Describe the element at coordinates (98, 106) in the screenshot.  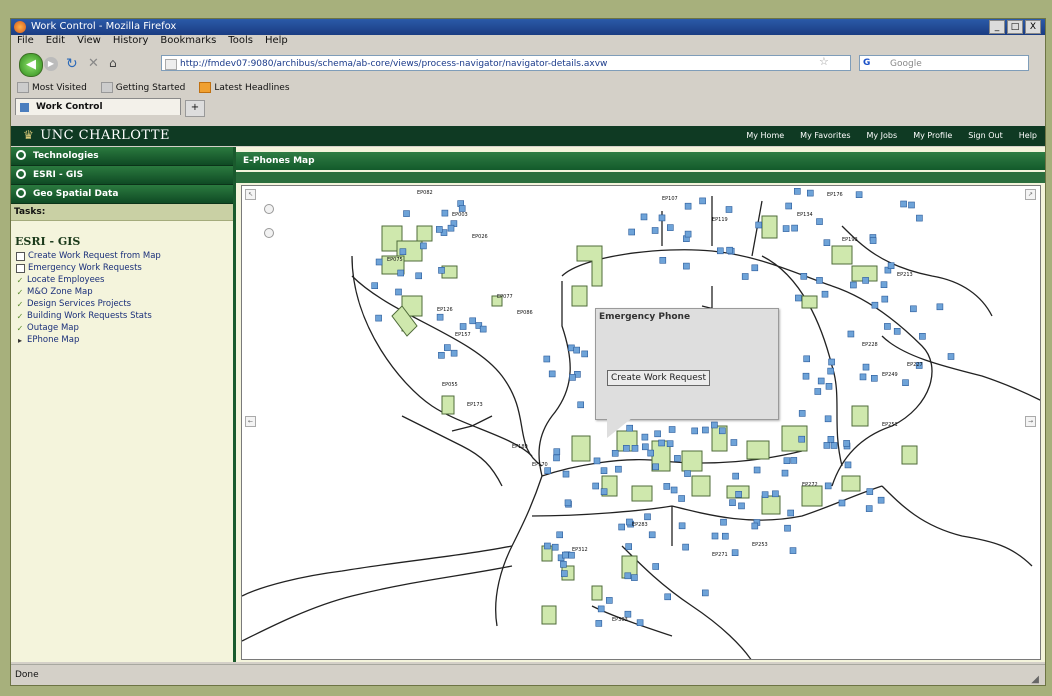
I see `tab-work-control: Work Control` at that location.